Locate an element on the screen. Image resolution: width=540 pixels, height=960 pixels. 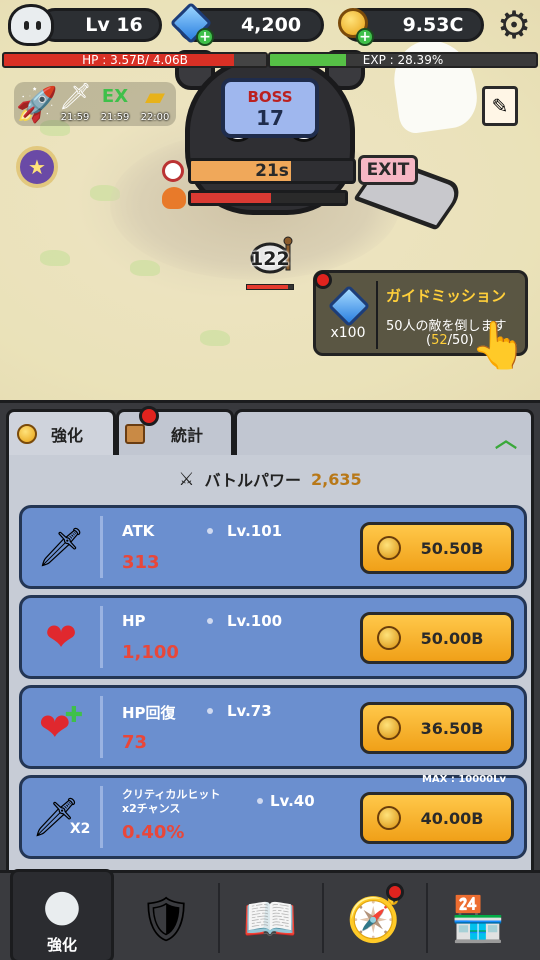
stat-name: HP is located at coordinates (134, 621).